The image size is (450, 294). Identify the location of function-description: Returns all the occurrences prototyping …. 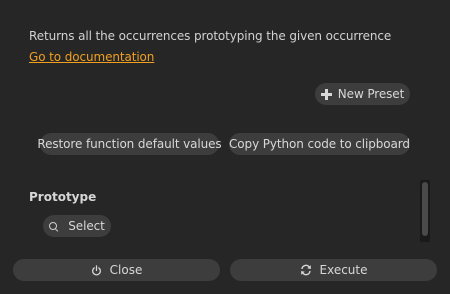
(210, 36).